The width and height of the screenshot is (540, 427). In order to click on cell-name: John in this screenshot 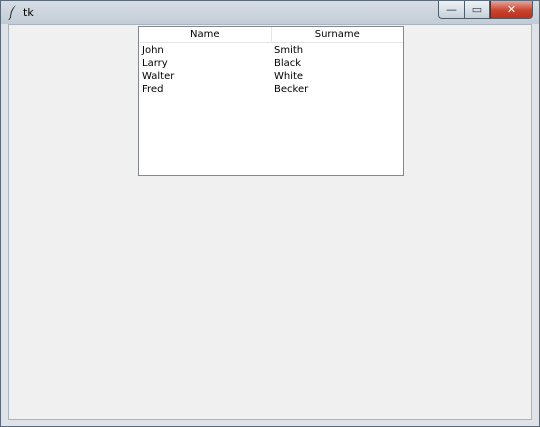, I will do `click(153, 50)`.